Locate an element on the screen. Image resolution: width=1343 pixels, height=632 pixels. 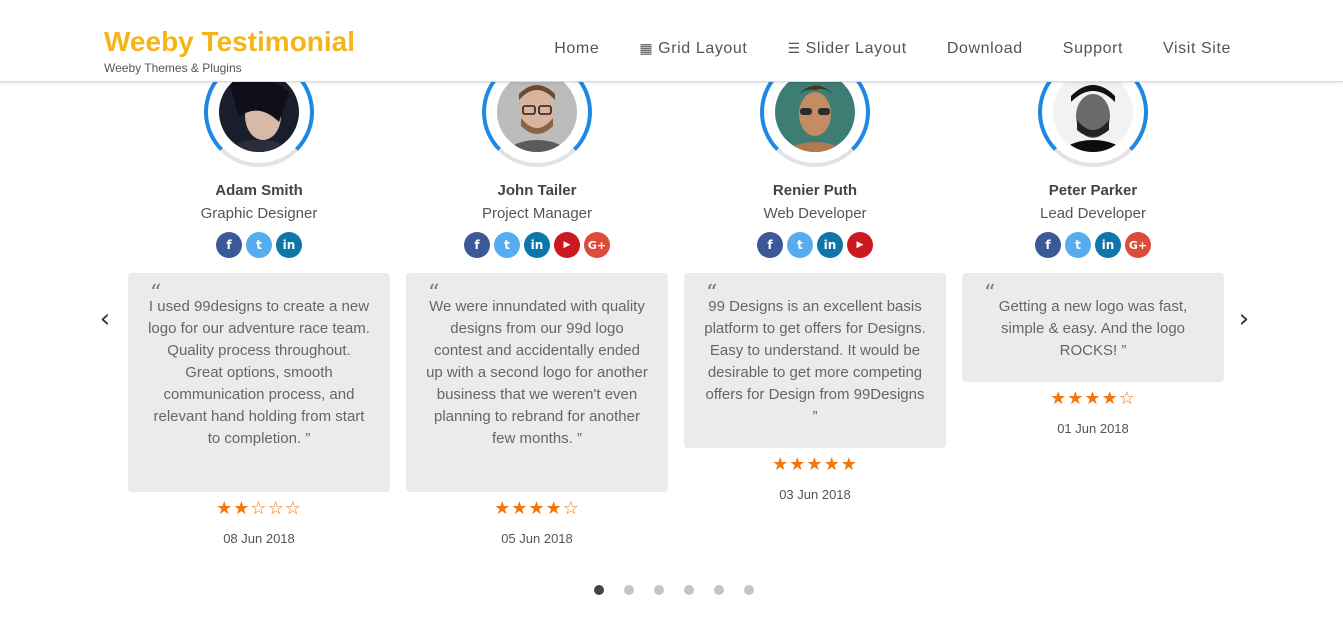
nav-label: Visit Site is located at coordinates (1197, 48).